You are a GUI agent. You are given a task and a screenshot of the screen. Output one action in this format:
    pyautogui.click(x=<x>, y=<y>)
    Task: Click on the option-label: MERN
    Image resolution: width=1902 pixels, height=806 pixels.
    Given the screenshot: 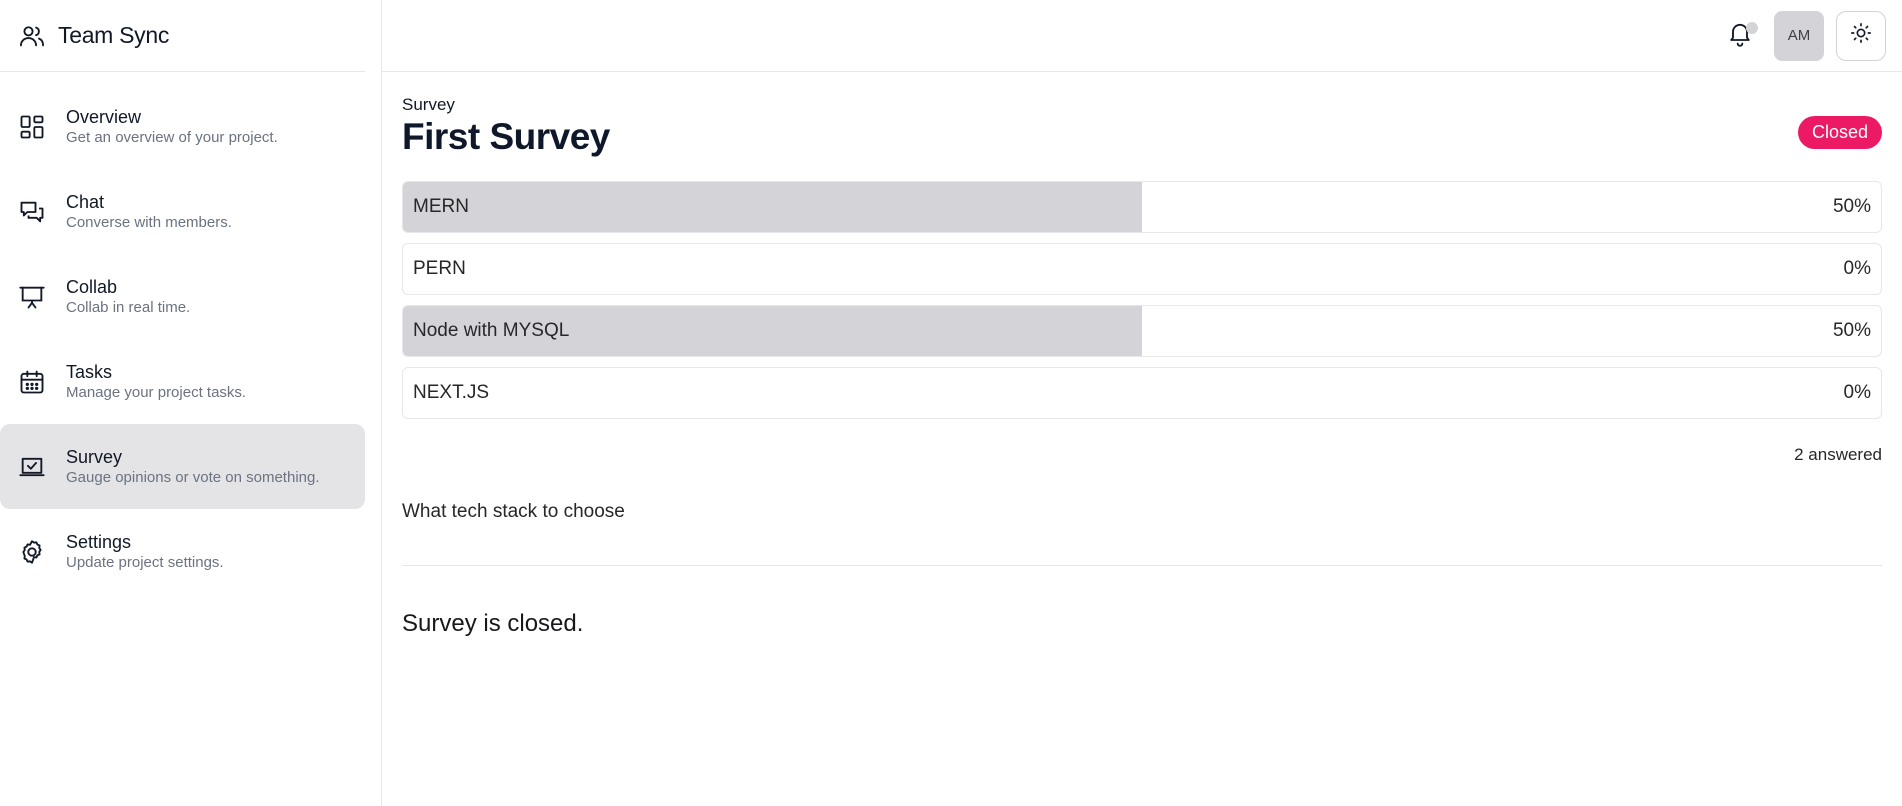 What is the action you would take?
    pyautogui.click(x=441, y=206)
    